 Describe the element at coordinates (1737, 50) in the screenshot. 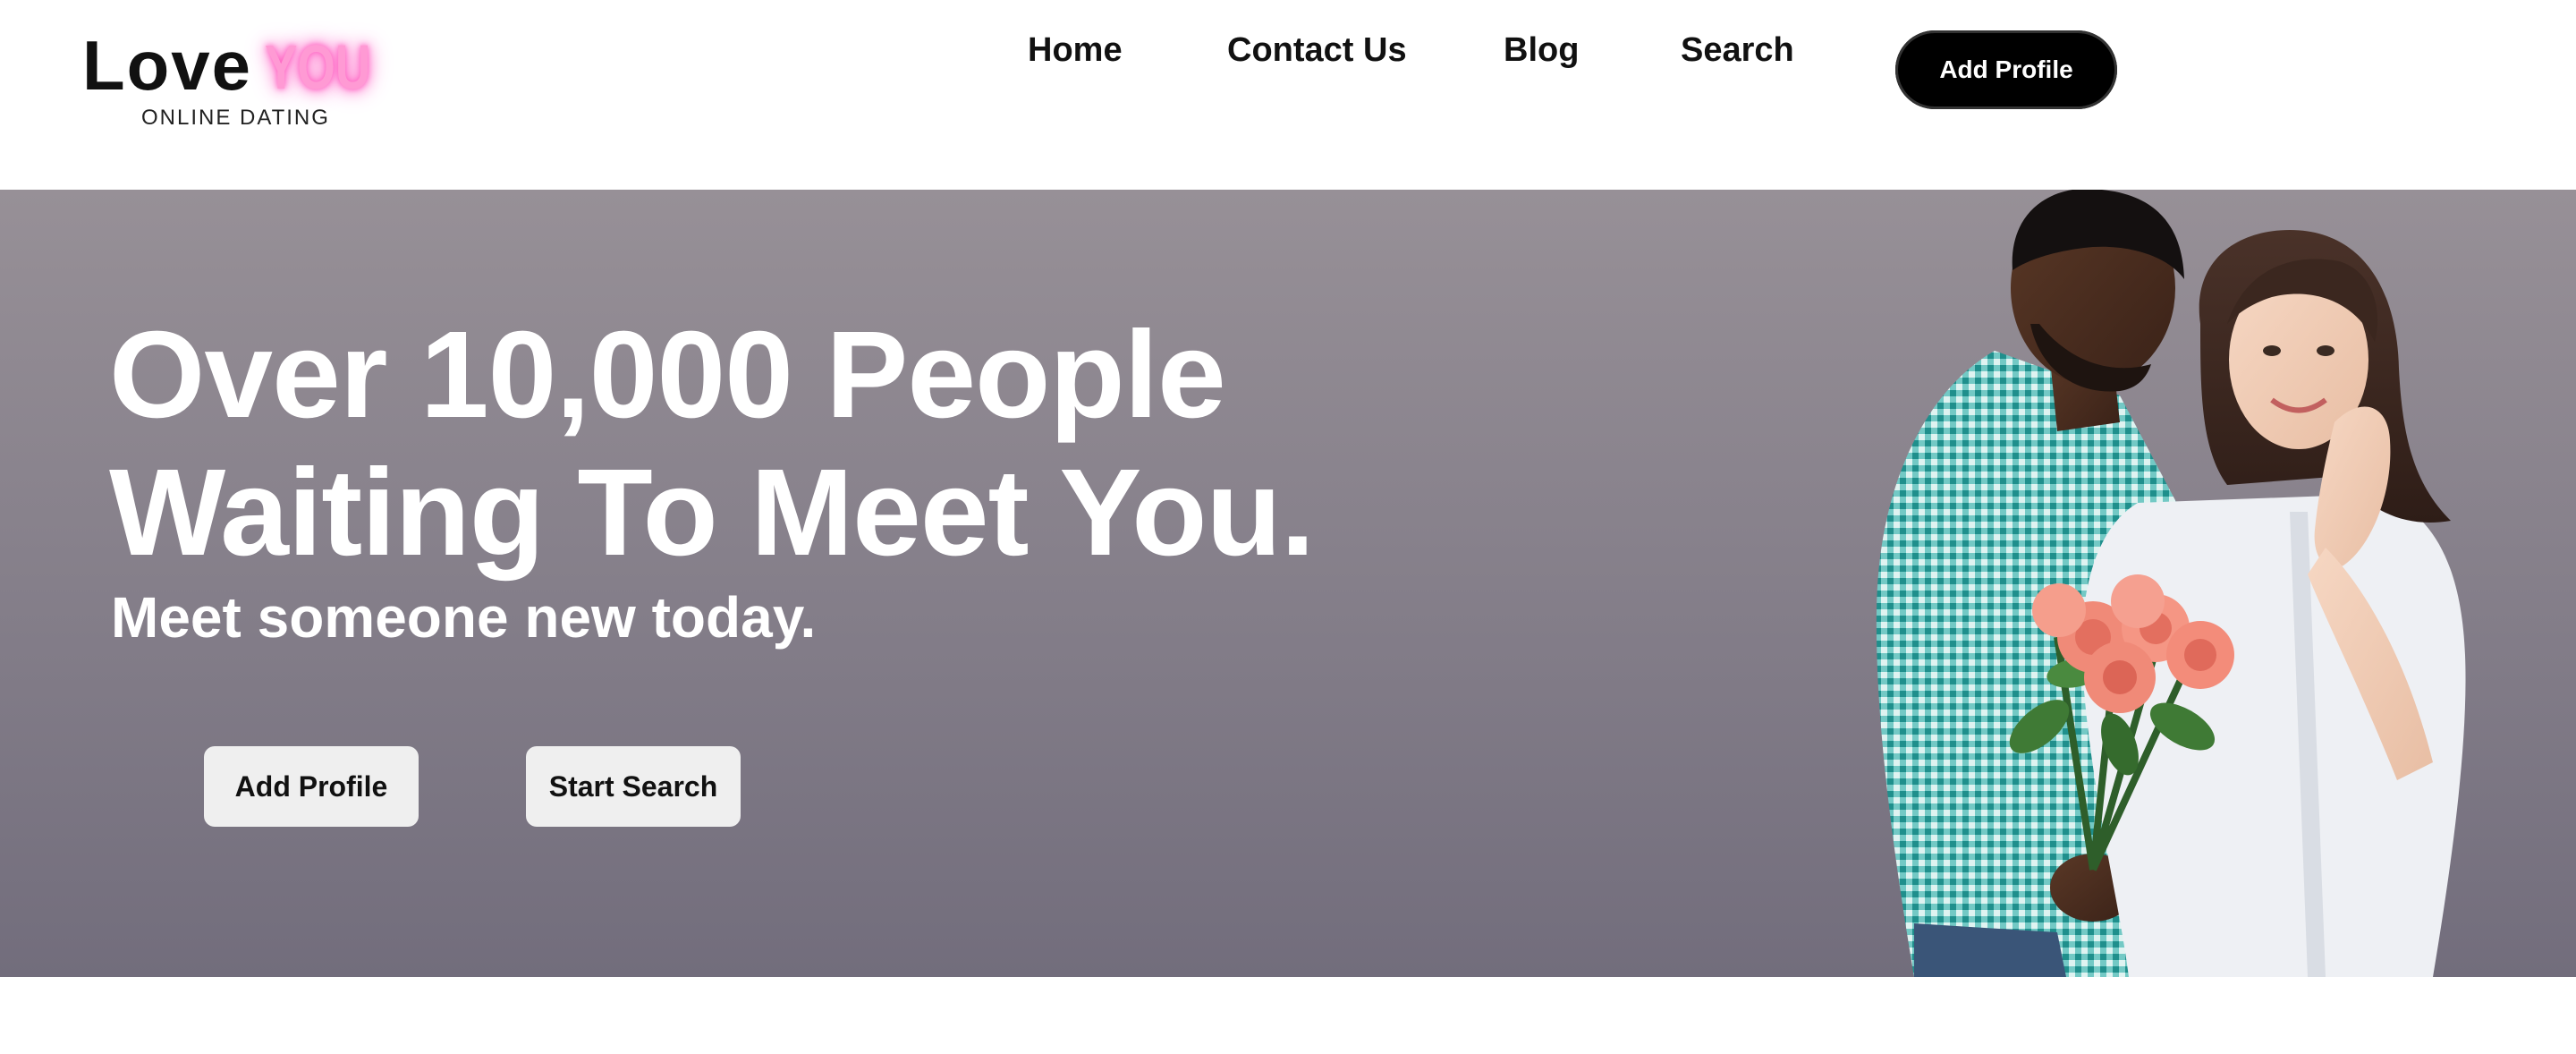

I see `nav-search: Search` at that location.